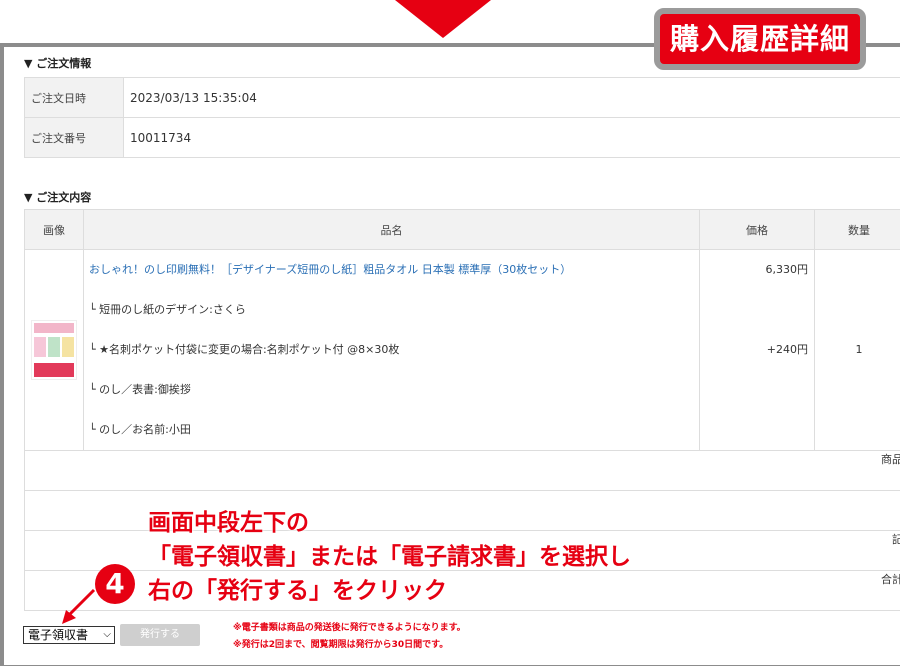 This screenshot has width=900, height=666. I want to click on summary-row: 商品, so click(462, 470).